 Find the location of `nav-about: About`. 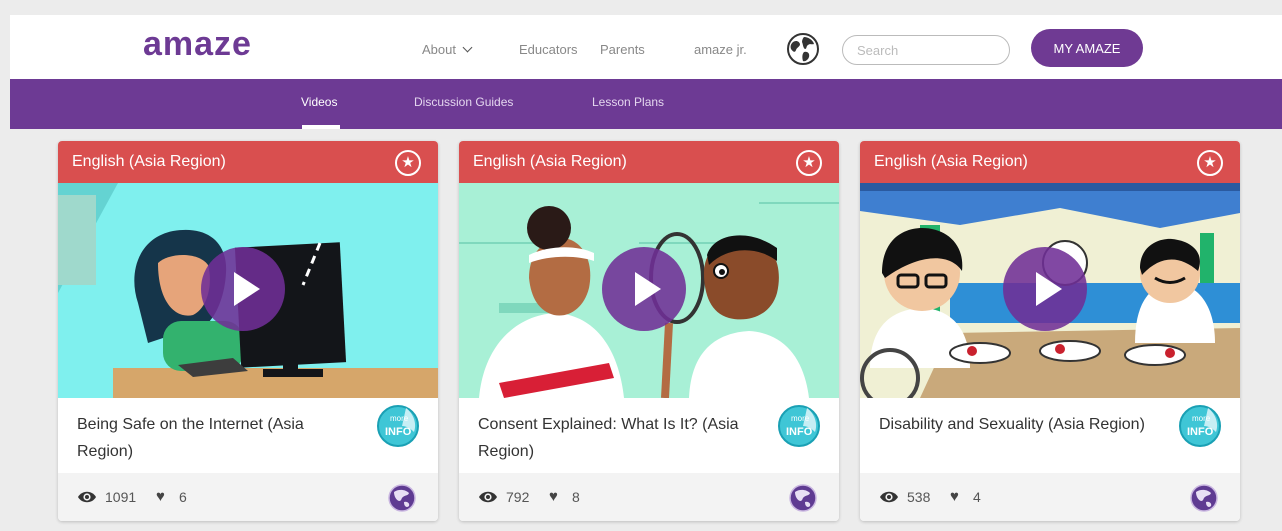

nav-about: About is located at coordinates (447, 49).